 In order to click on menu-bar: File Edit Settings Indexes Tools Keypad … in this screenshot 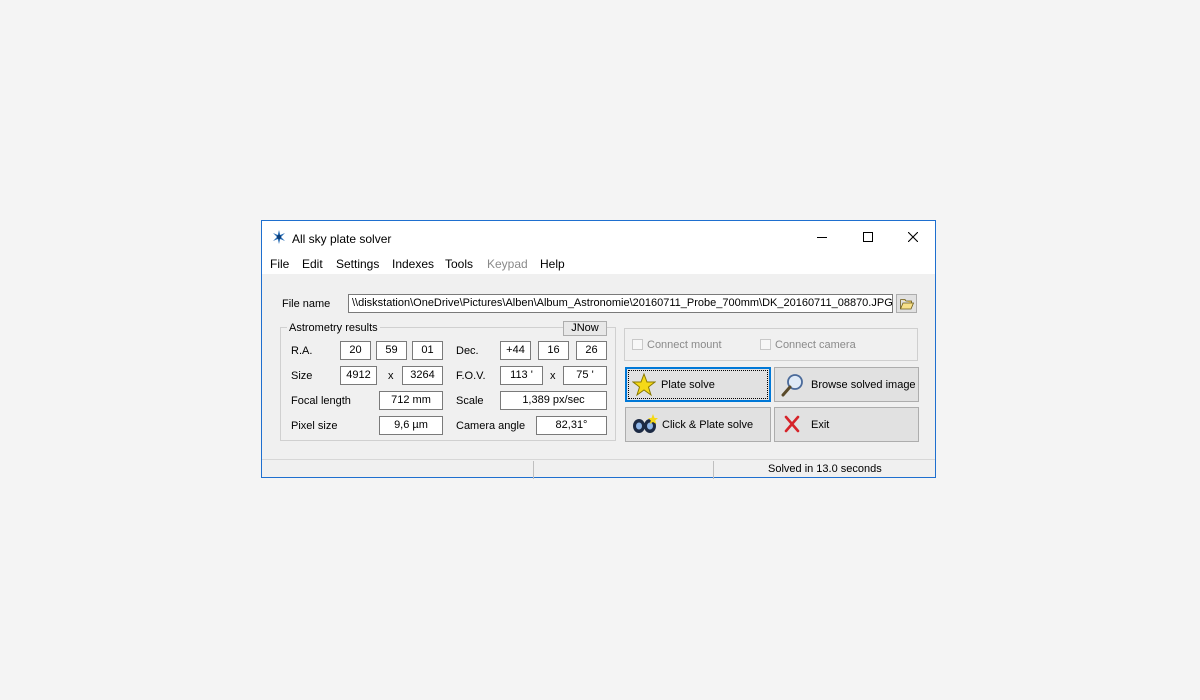, I will do `click(598, 263)`.